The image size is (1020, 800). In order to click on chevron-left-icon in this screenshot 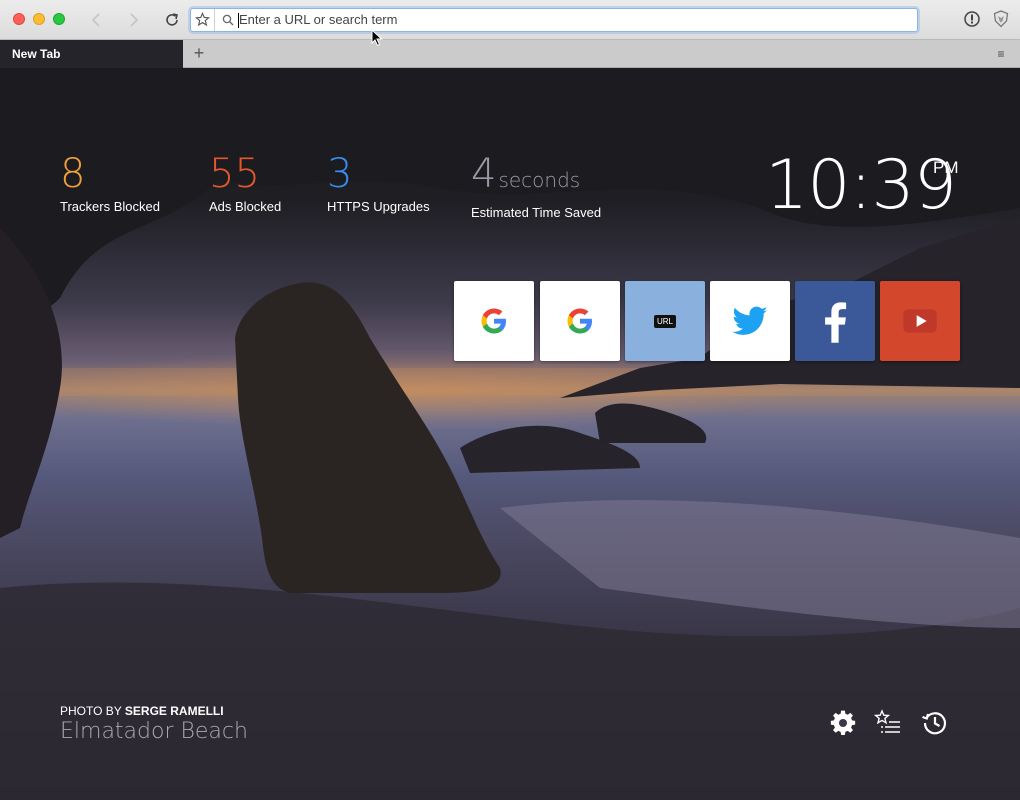, I will do `click(95, 20)`.